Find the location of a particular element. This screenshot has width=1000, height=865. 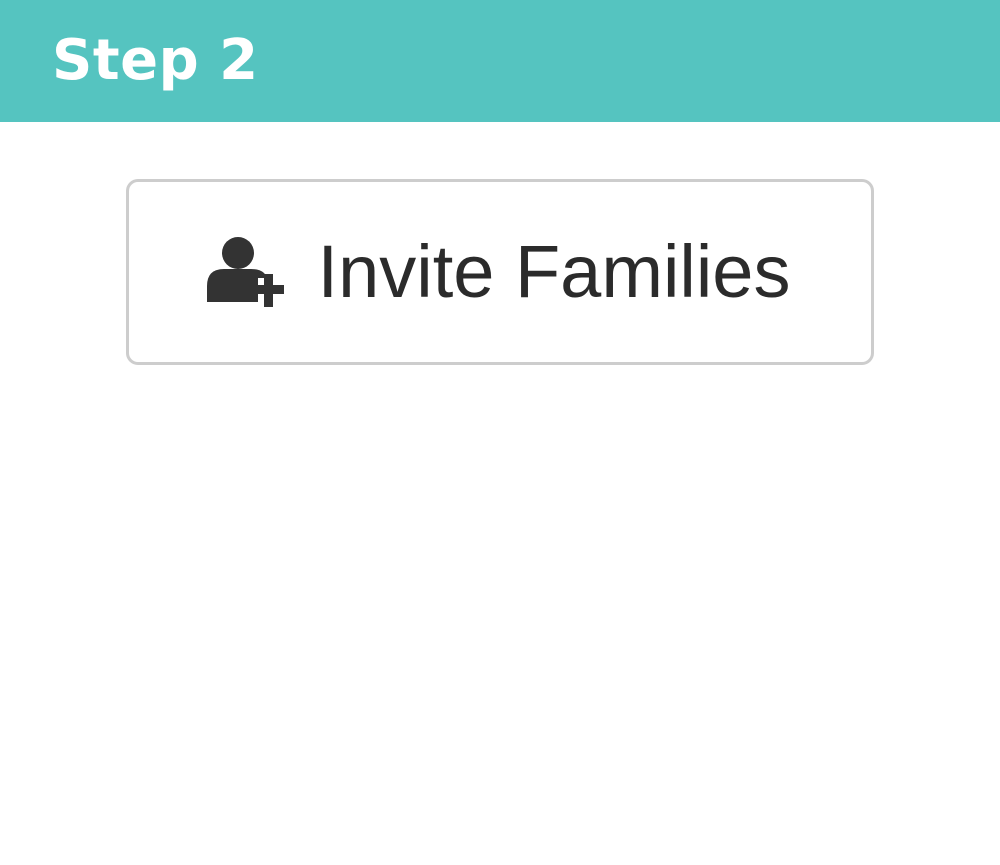

invite-families-button-content: Invite Families is located at coordinates (497, 272).